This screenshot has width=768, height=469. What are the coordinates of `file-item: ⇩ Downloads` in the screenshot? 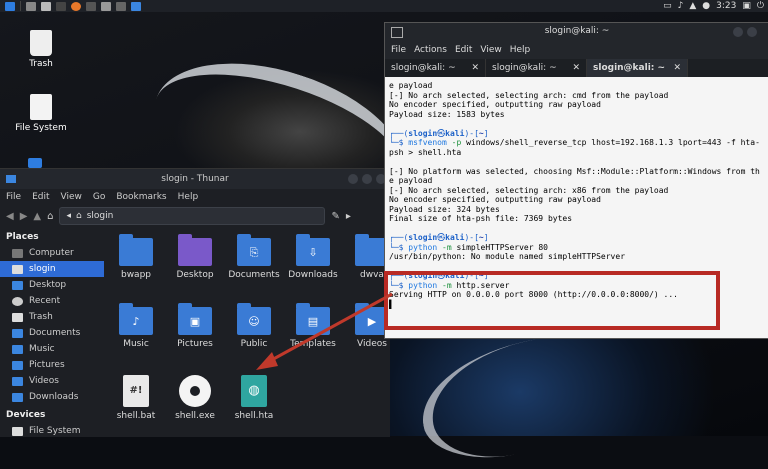 It's located at (313, 265).